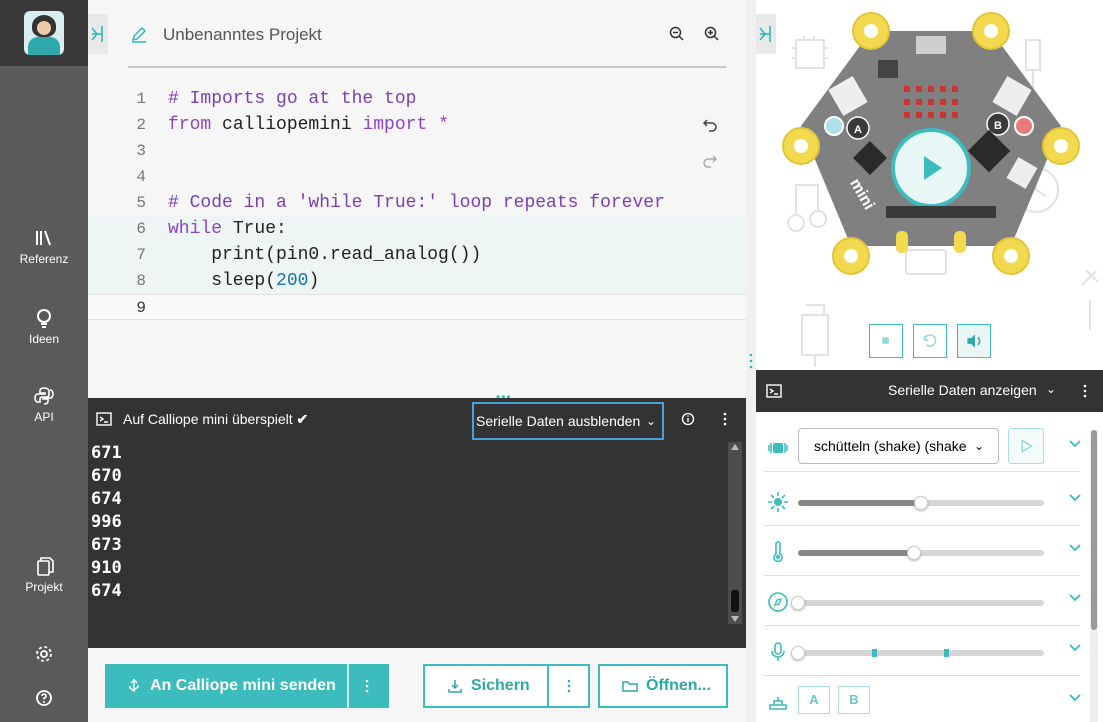 This screenshot has width=1103, height=722. What do you see at coordinates (44, 405) in the screenshot?
I see `nav-item-api: API` at bounding box center [44, 405].